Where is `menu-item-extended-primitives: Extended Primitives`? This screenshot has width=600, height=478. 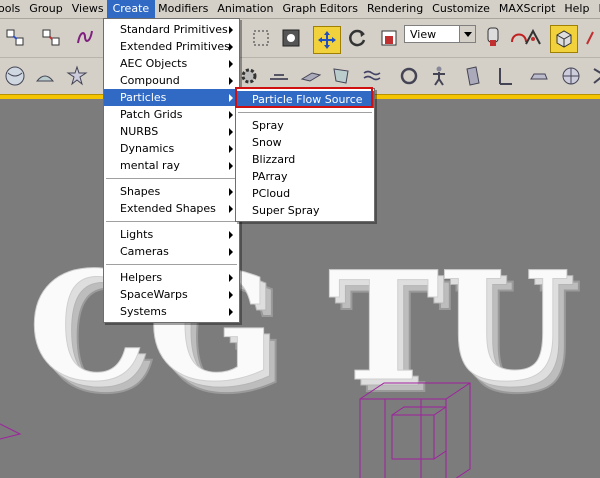 menu-item-extended-primitives: Extended Primitives is located at coordinates (171, 46).